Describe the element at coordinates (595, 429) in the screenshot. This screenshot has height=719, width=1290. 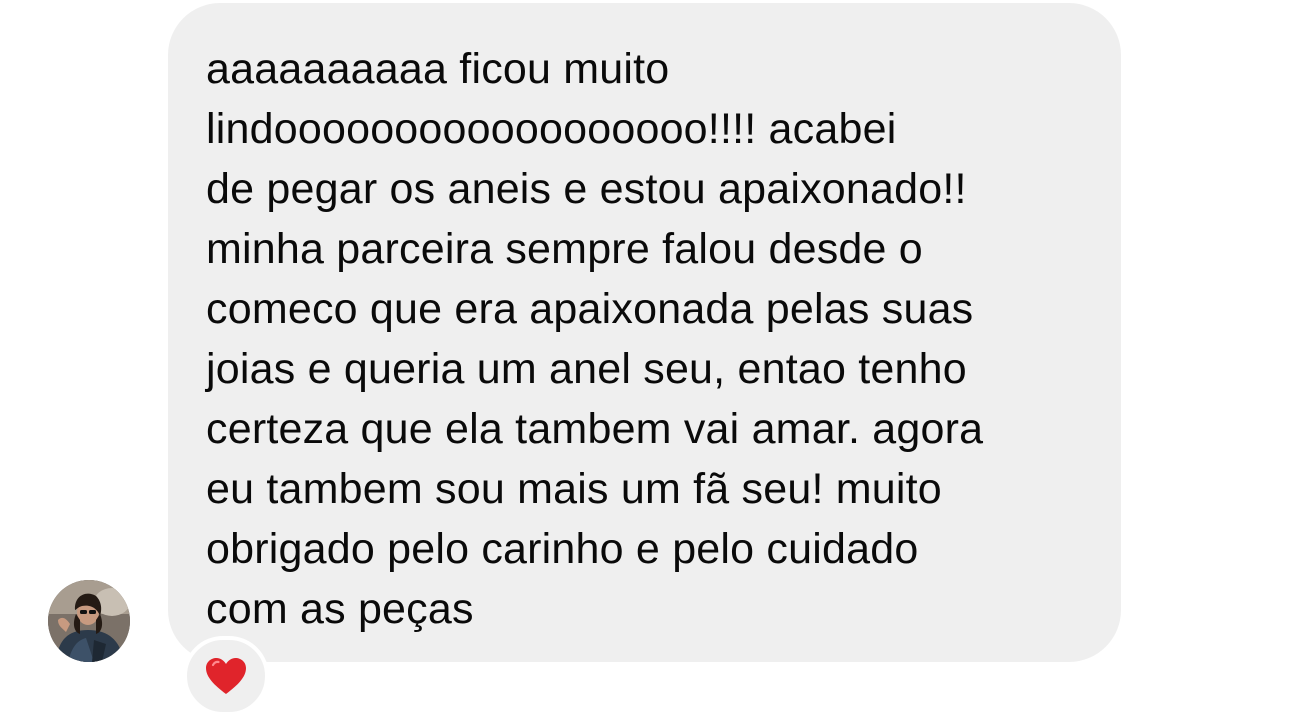
I see `message-line: certeza que ela tambem vai amar. agora` at that location.